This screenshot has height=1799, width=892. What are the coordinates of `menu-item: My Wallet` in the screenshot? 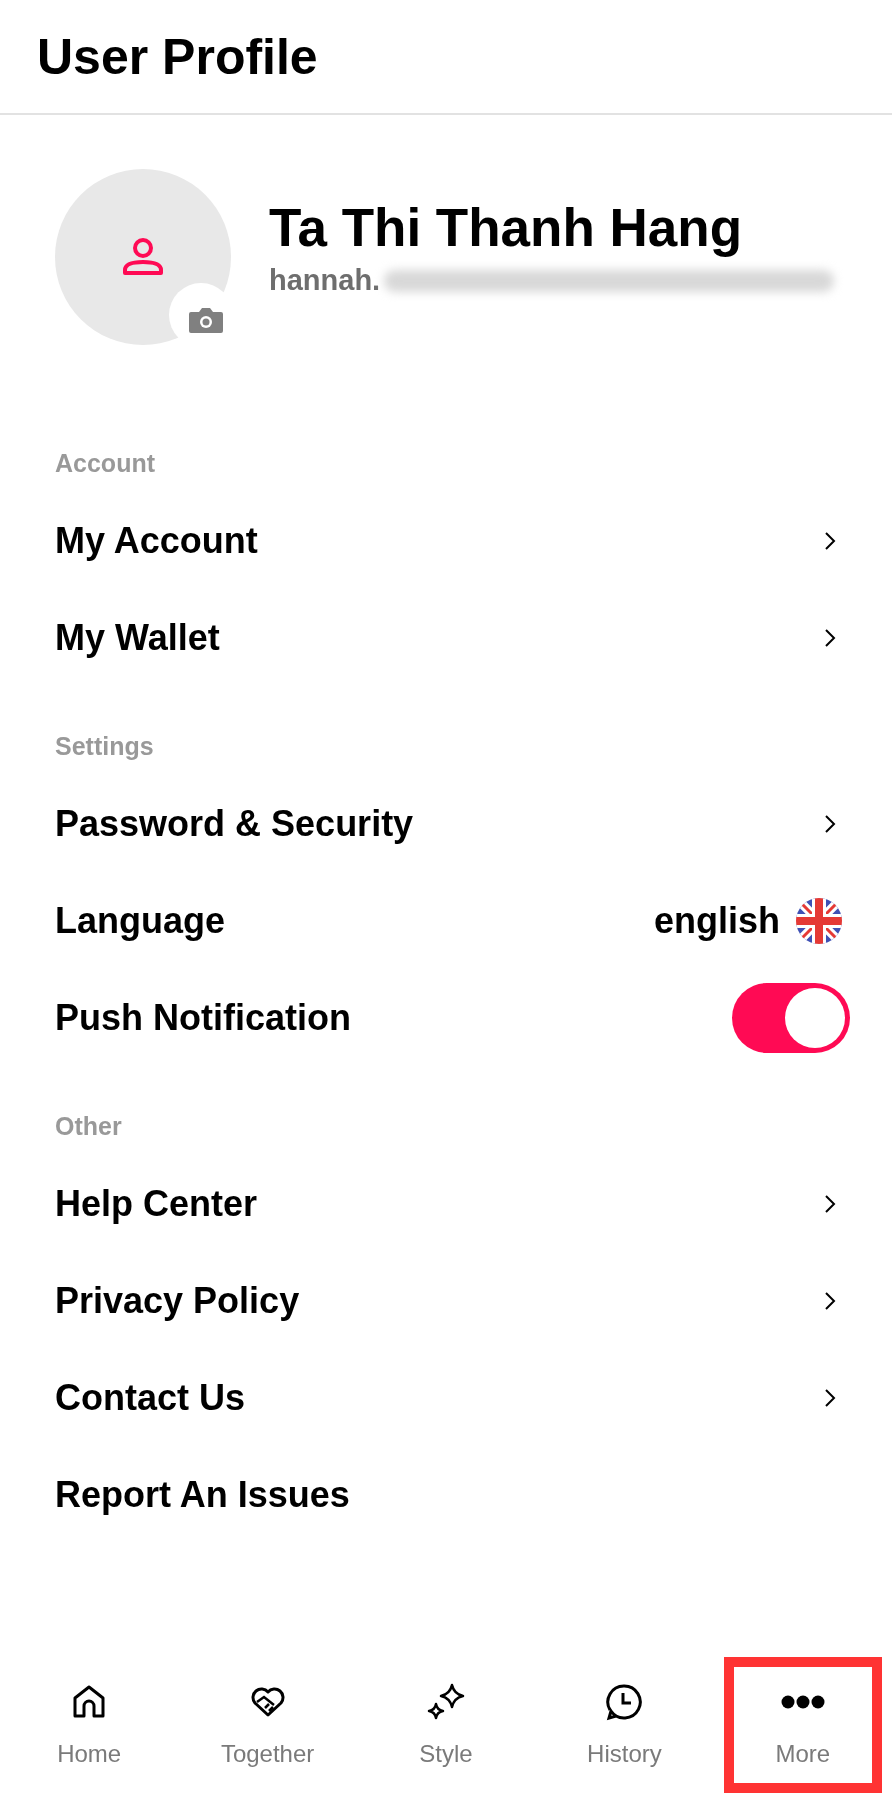 It's located at (137, 637).